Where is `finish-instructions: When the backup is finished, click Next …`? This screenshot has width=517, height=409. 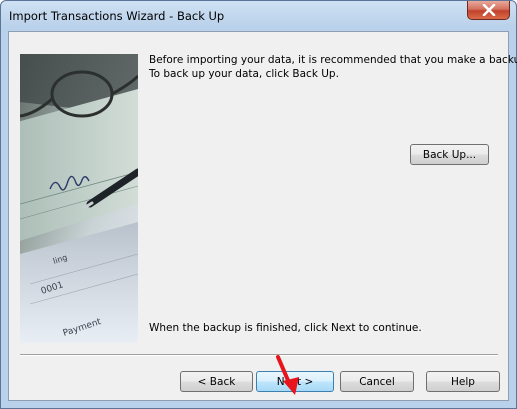 finish-instructions: When the backup is finished, click Next … is located at coordinates (285, 328).